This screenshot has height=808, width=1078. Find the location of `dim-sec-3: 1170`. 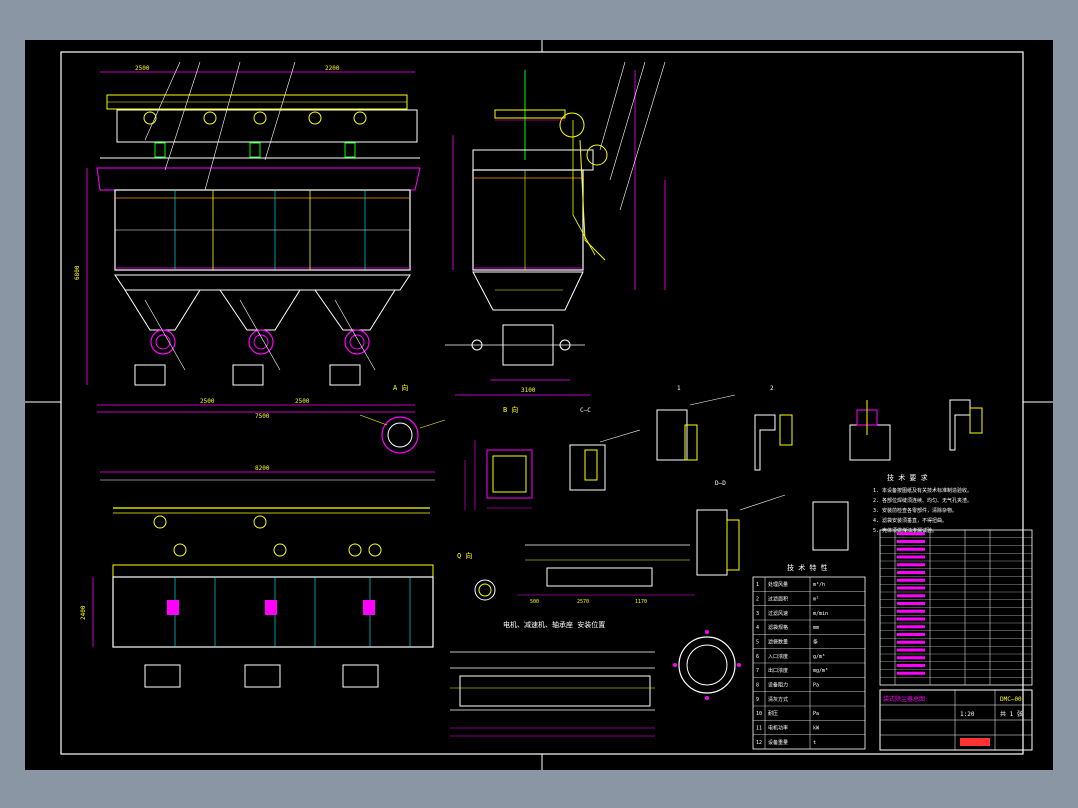

dim-sec-3: 1170 is located at coordinates (641, 602).